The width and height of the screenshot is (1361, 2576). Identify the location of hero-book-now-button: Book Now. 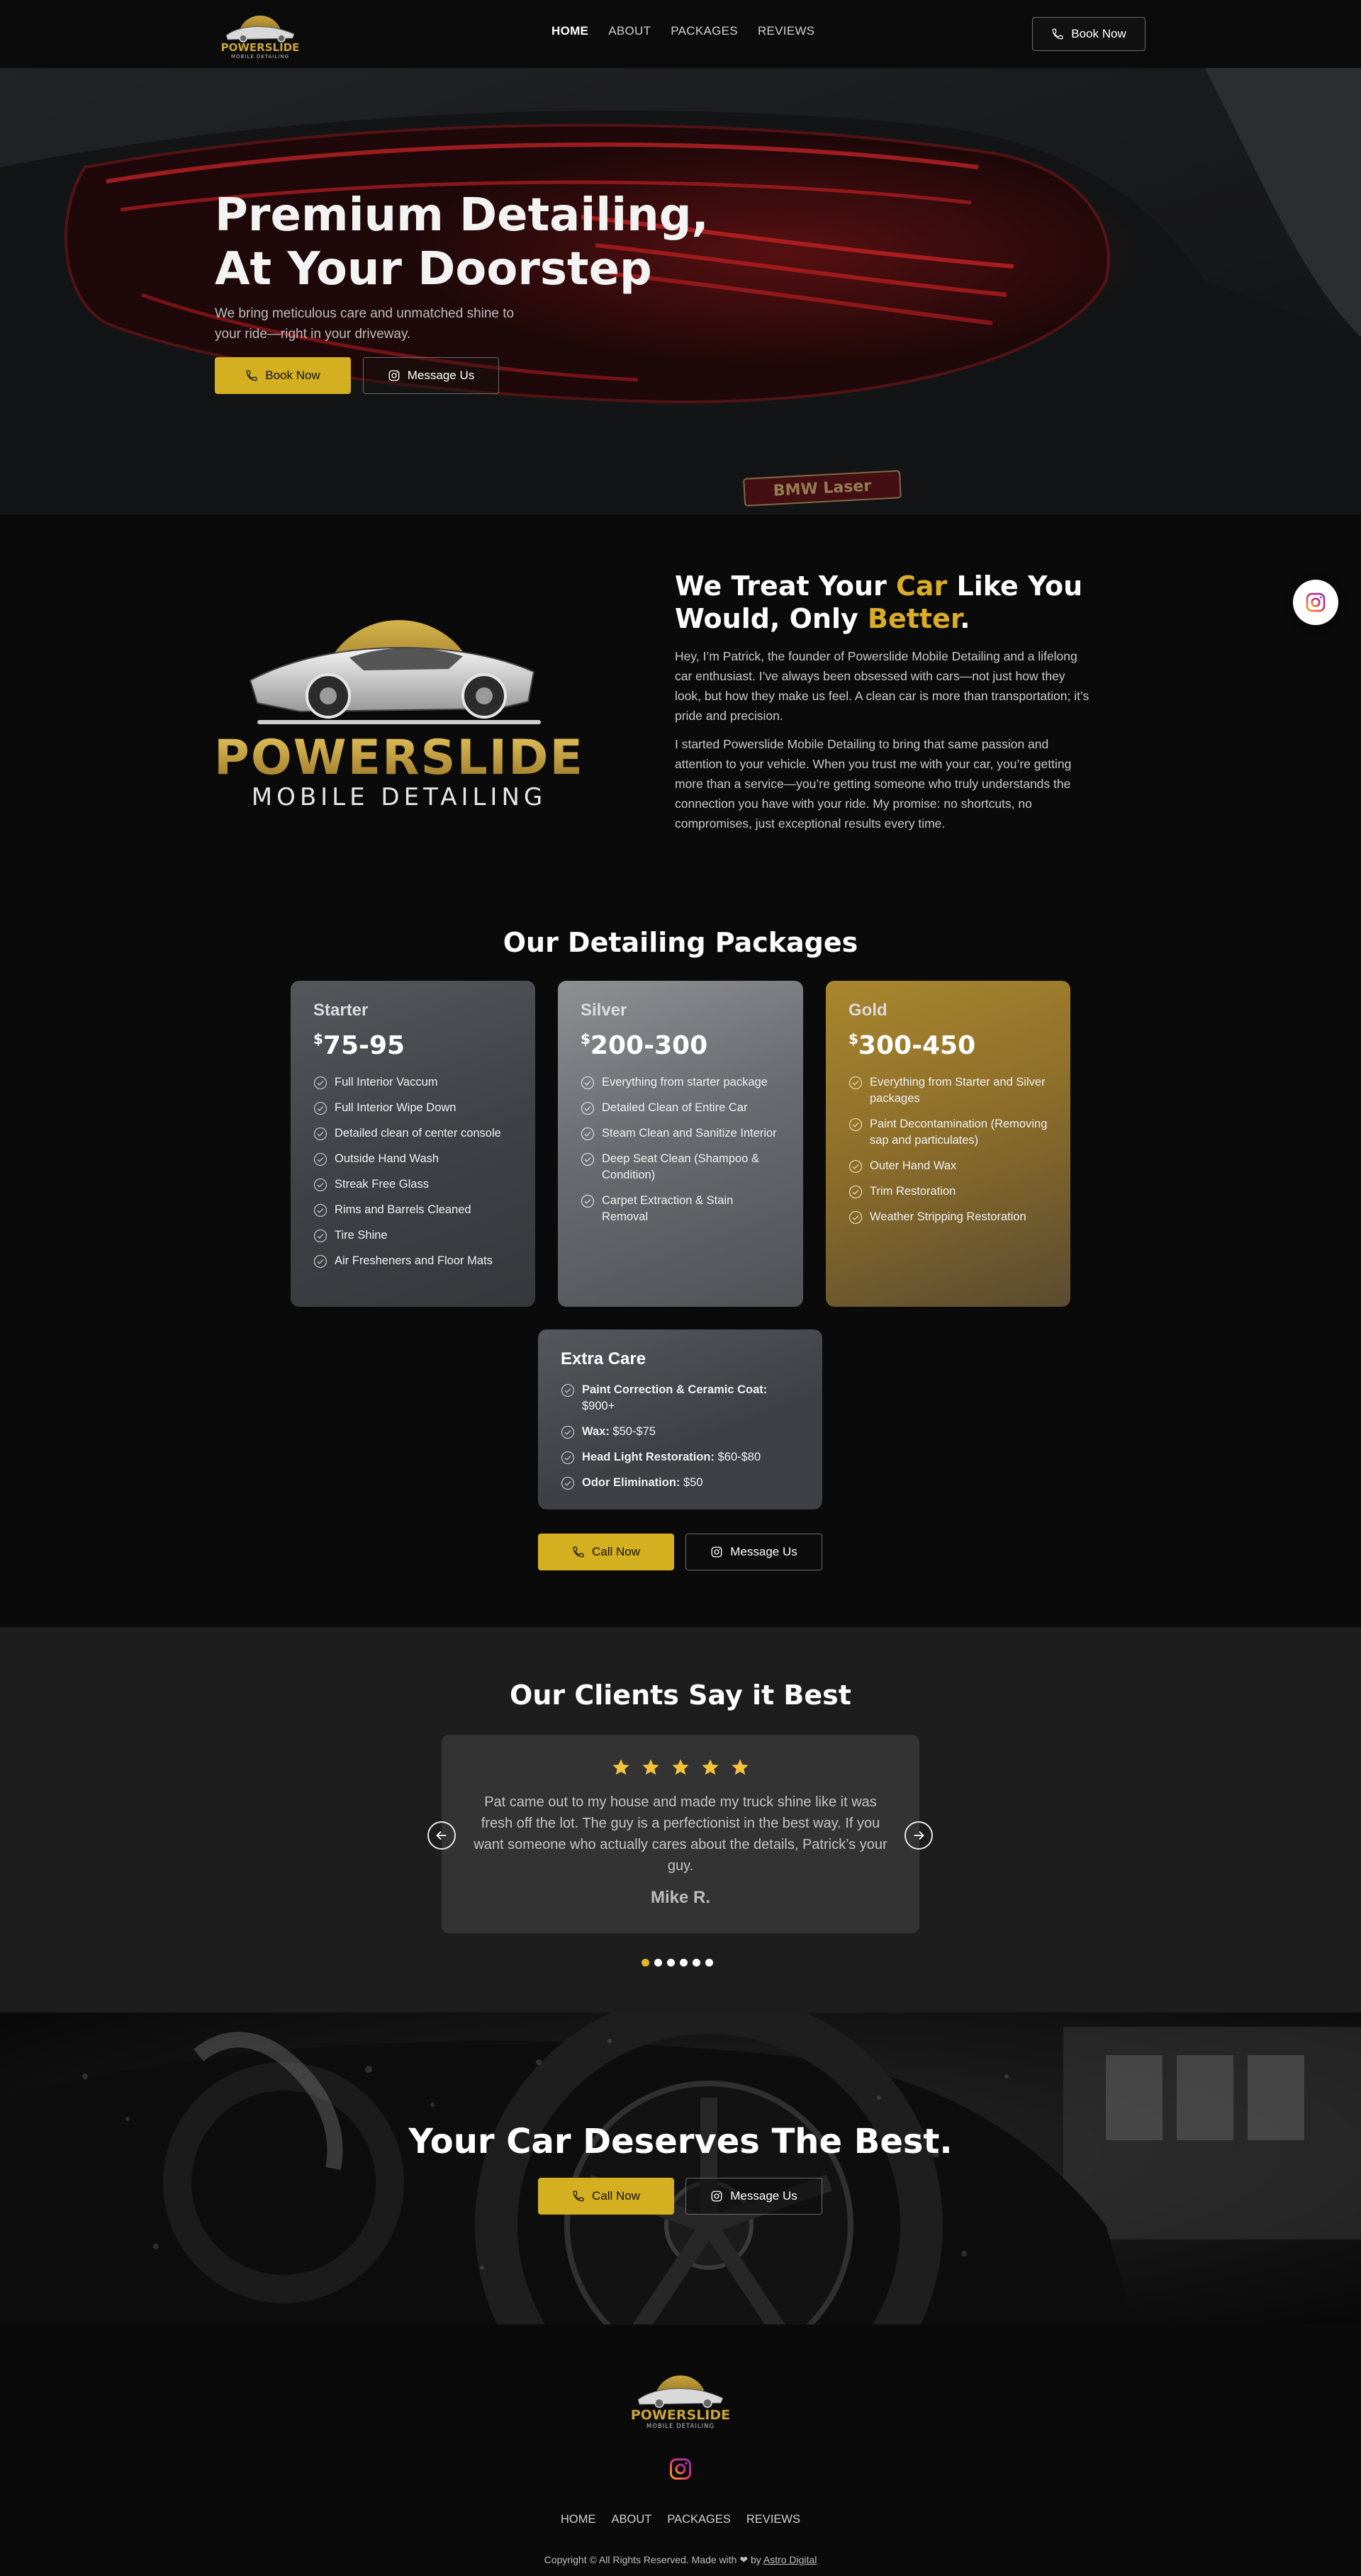
(283, 375).